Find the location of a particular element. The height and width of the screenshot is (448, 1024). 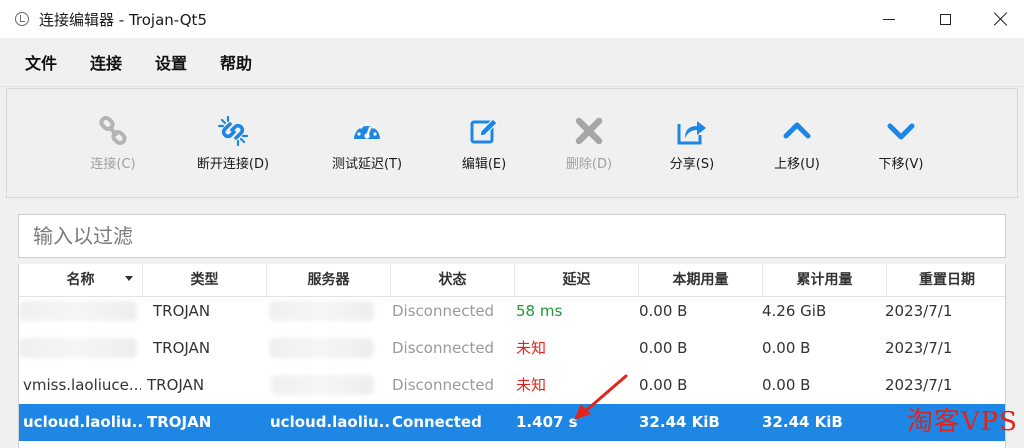

column-header-name-label: 名称 is located at coordinates (80, 280).